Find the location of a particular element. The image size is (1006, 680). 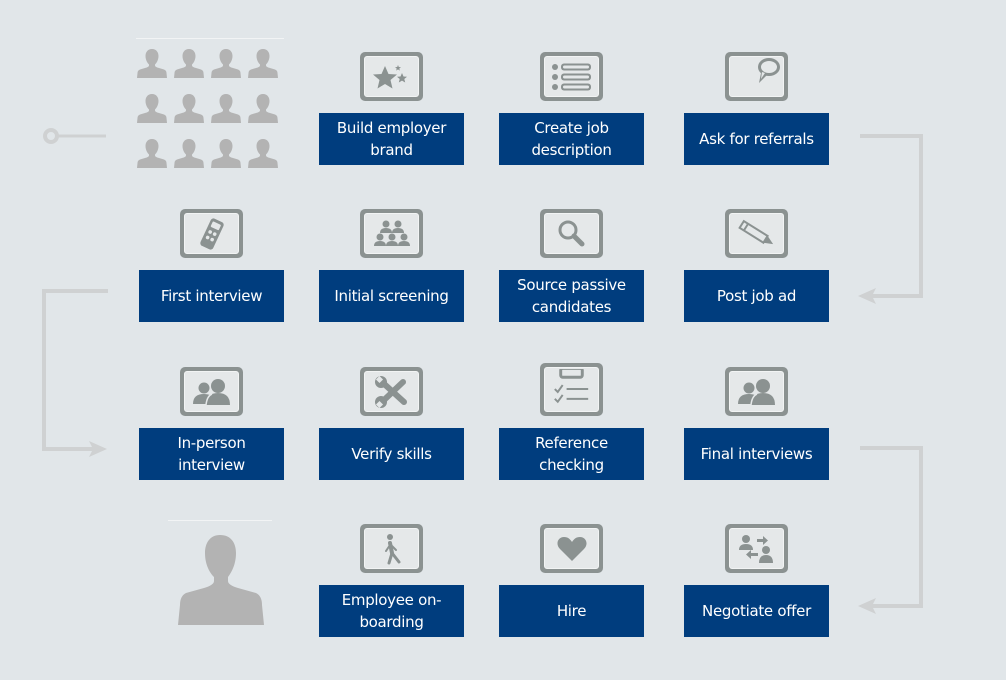

step-label: Ask for referrals is located at coordinates (756, 139).